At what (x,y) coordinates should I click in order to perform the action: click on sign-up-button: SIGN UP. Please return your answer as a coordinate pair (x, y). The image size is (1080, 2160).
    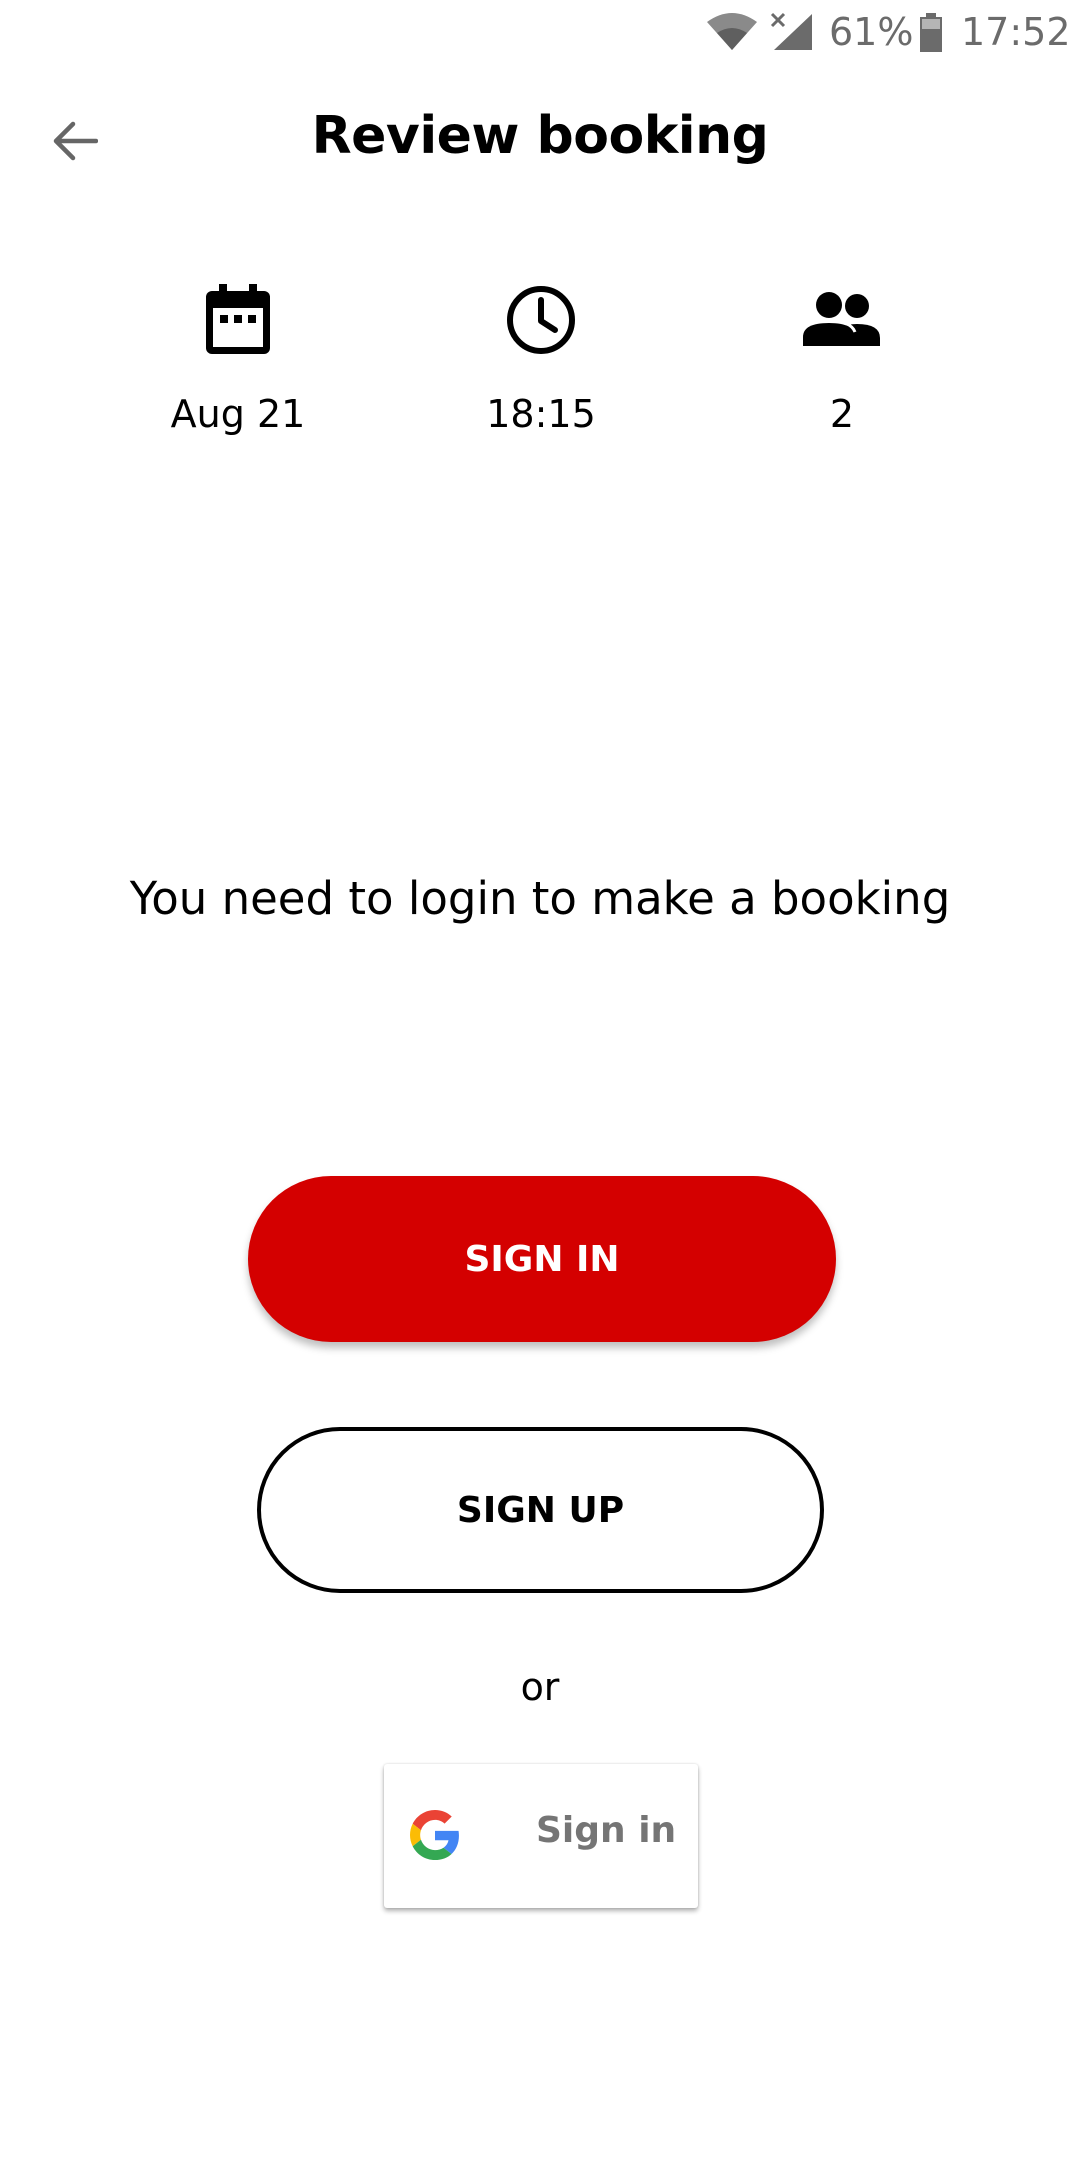
    Looking at the image, I should click on (540, 1510).